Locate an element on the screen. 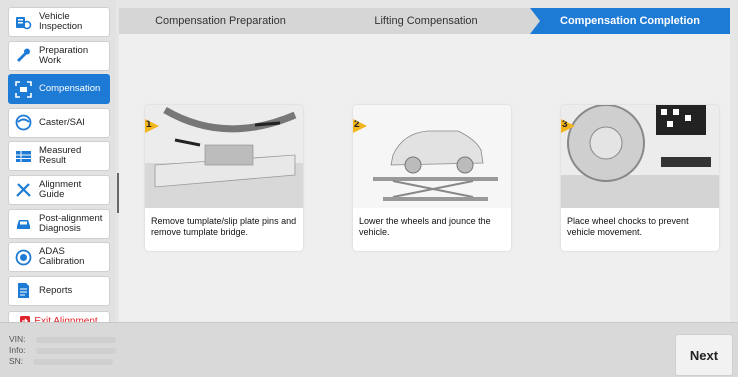 This screenshot has width=738, height=377. table-icon is located at coordinates (23, 156).